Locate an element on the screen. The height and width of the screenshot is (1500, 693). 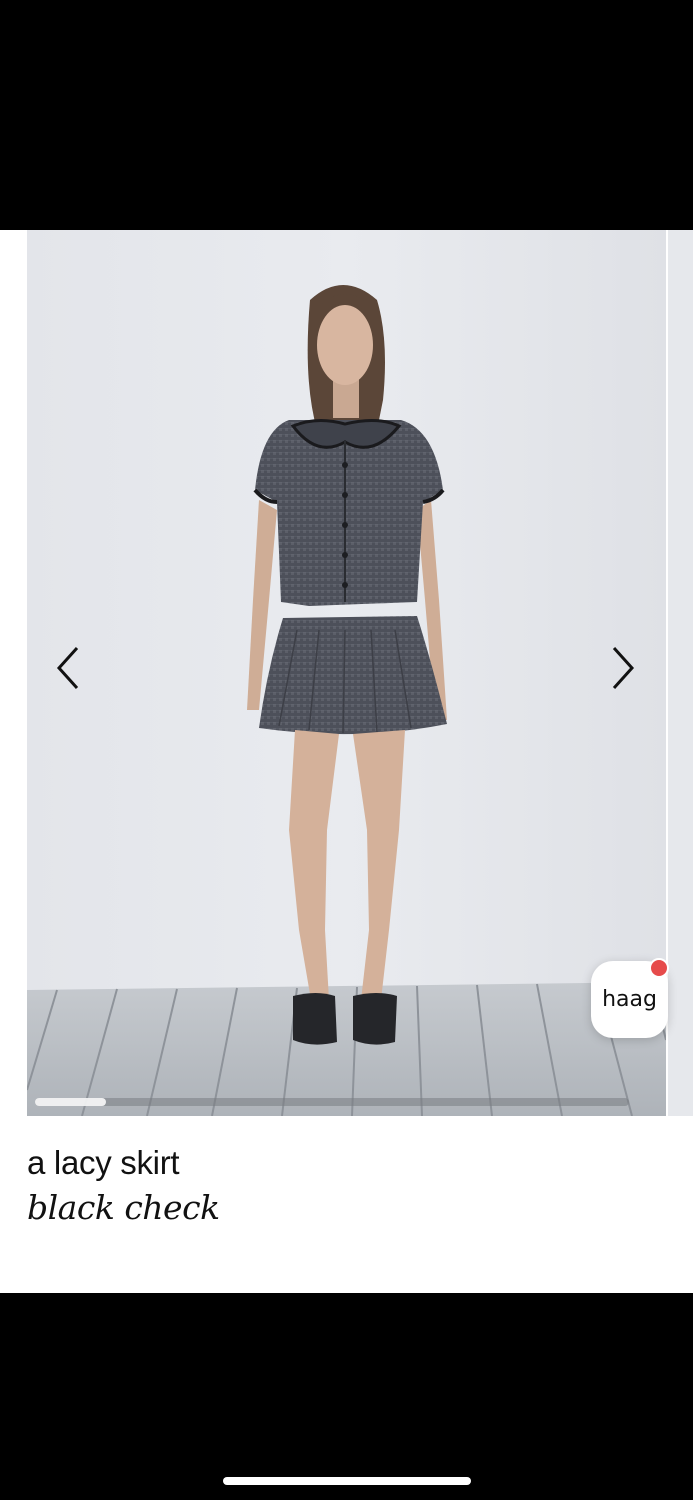
product-variant: black check is located at coordinates (123, 1207).